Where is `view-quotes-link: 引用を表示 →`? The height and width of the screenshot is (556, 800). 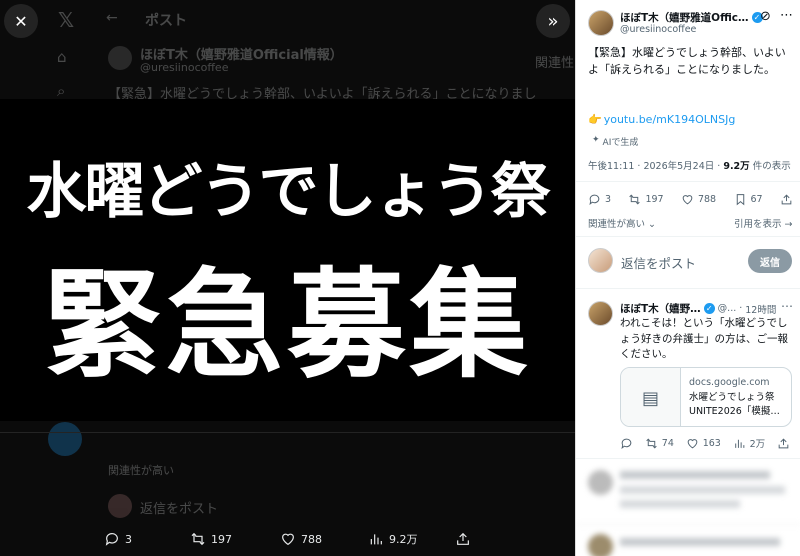
view-quotes-link: 引用を表示 → is located at coordinates (763, 223).